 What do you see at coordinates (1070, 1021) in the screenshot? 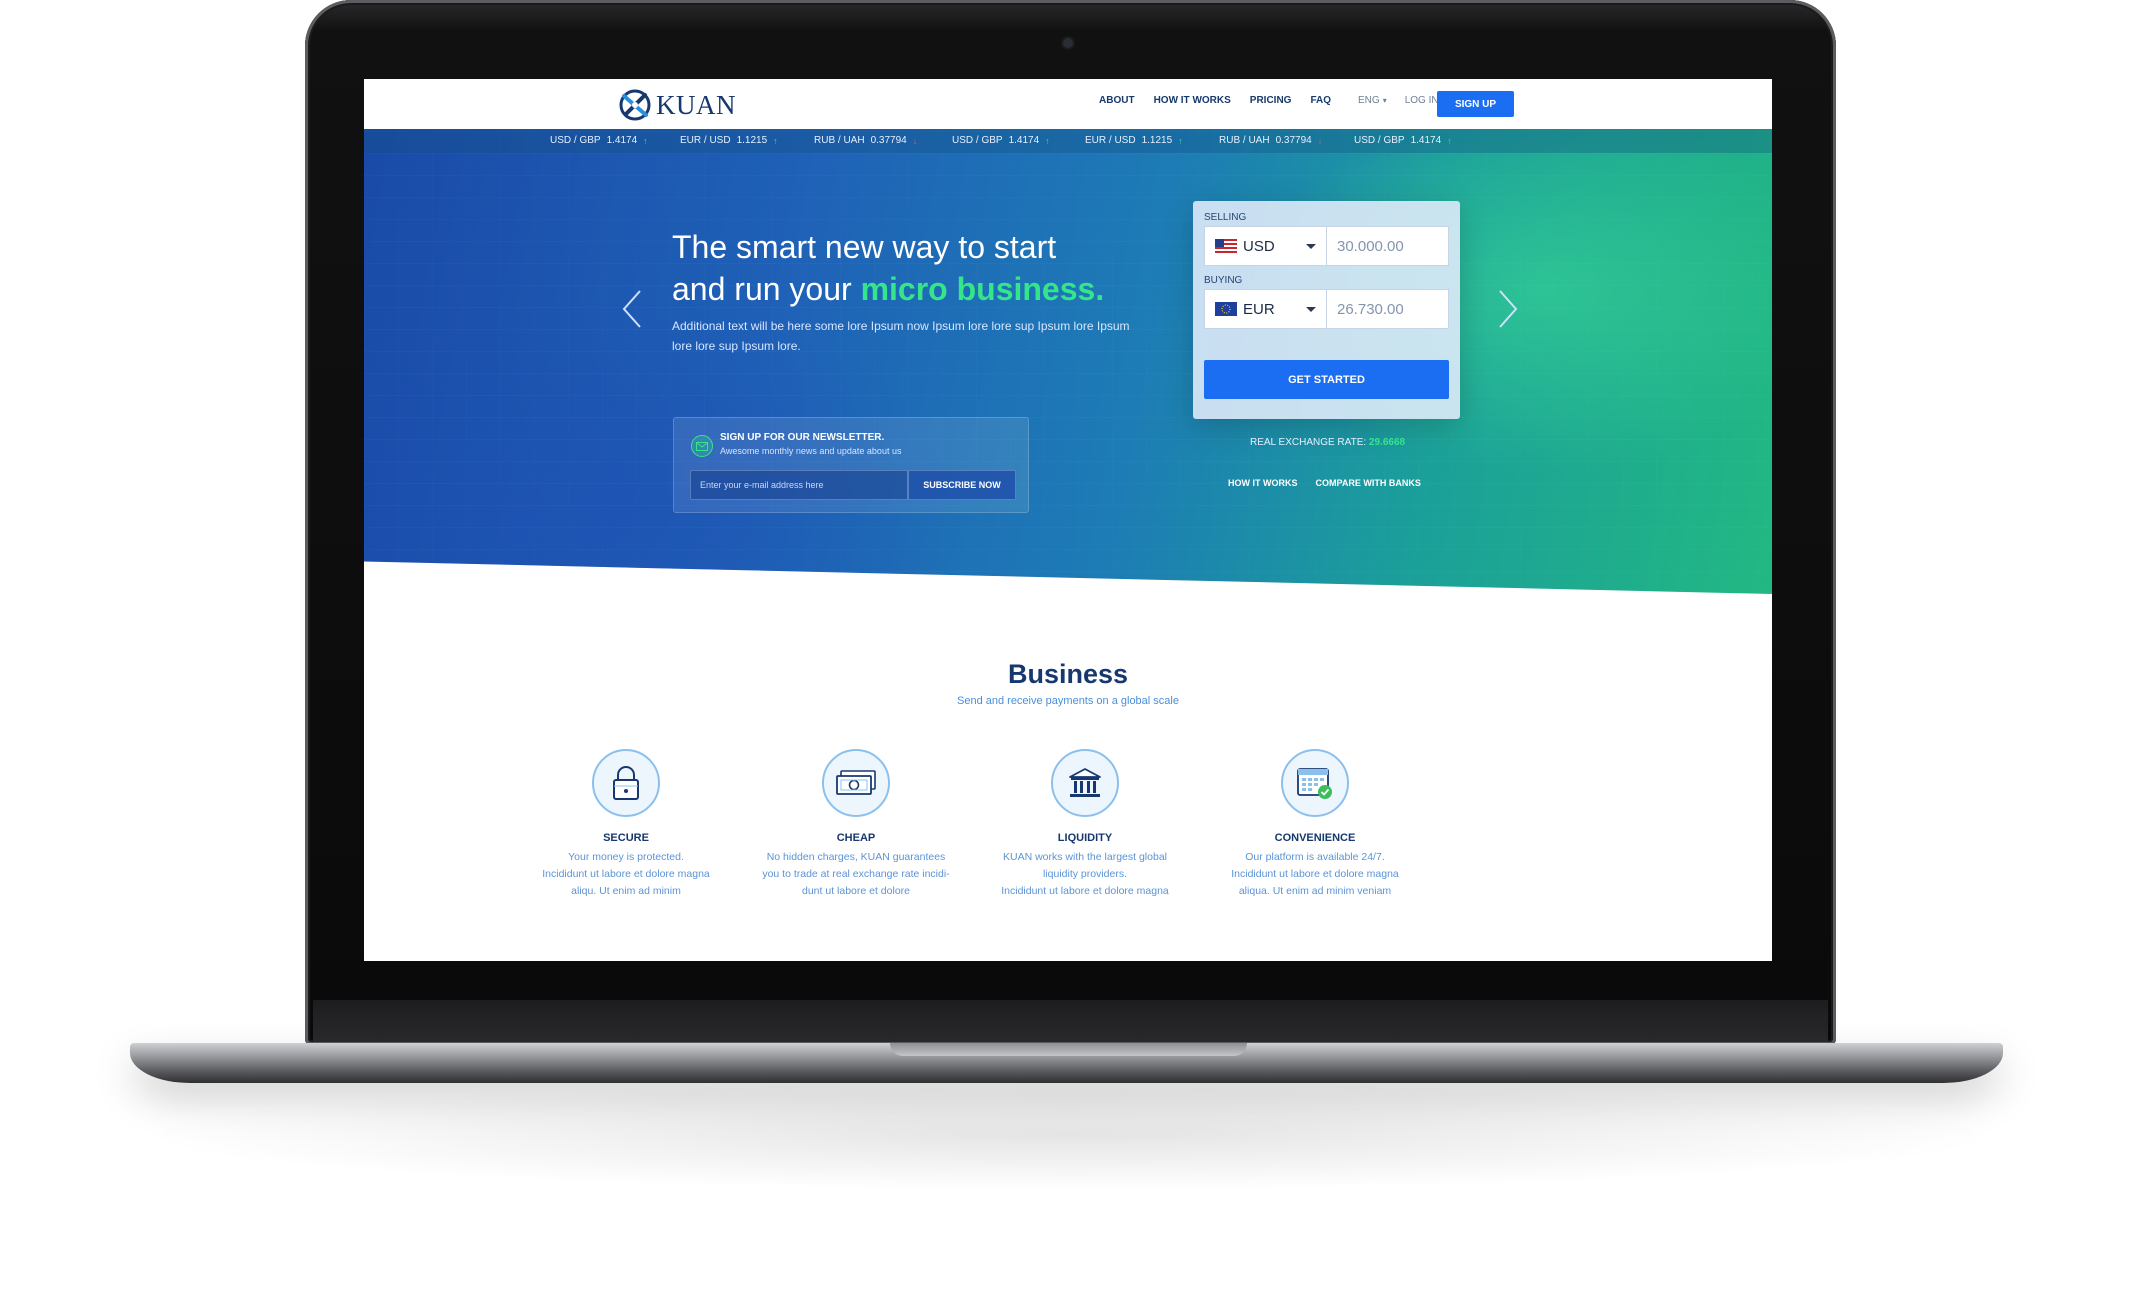
I see `laptop-bezel-bottom` at bounding box center [1070, 1021].